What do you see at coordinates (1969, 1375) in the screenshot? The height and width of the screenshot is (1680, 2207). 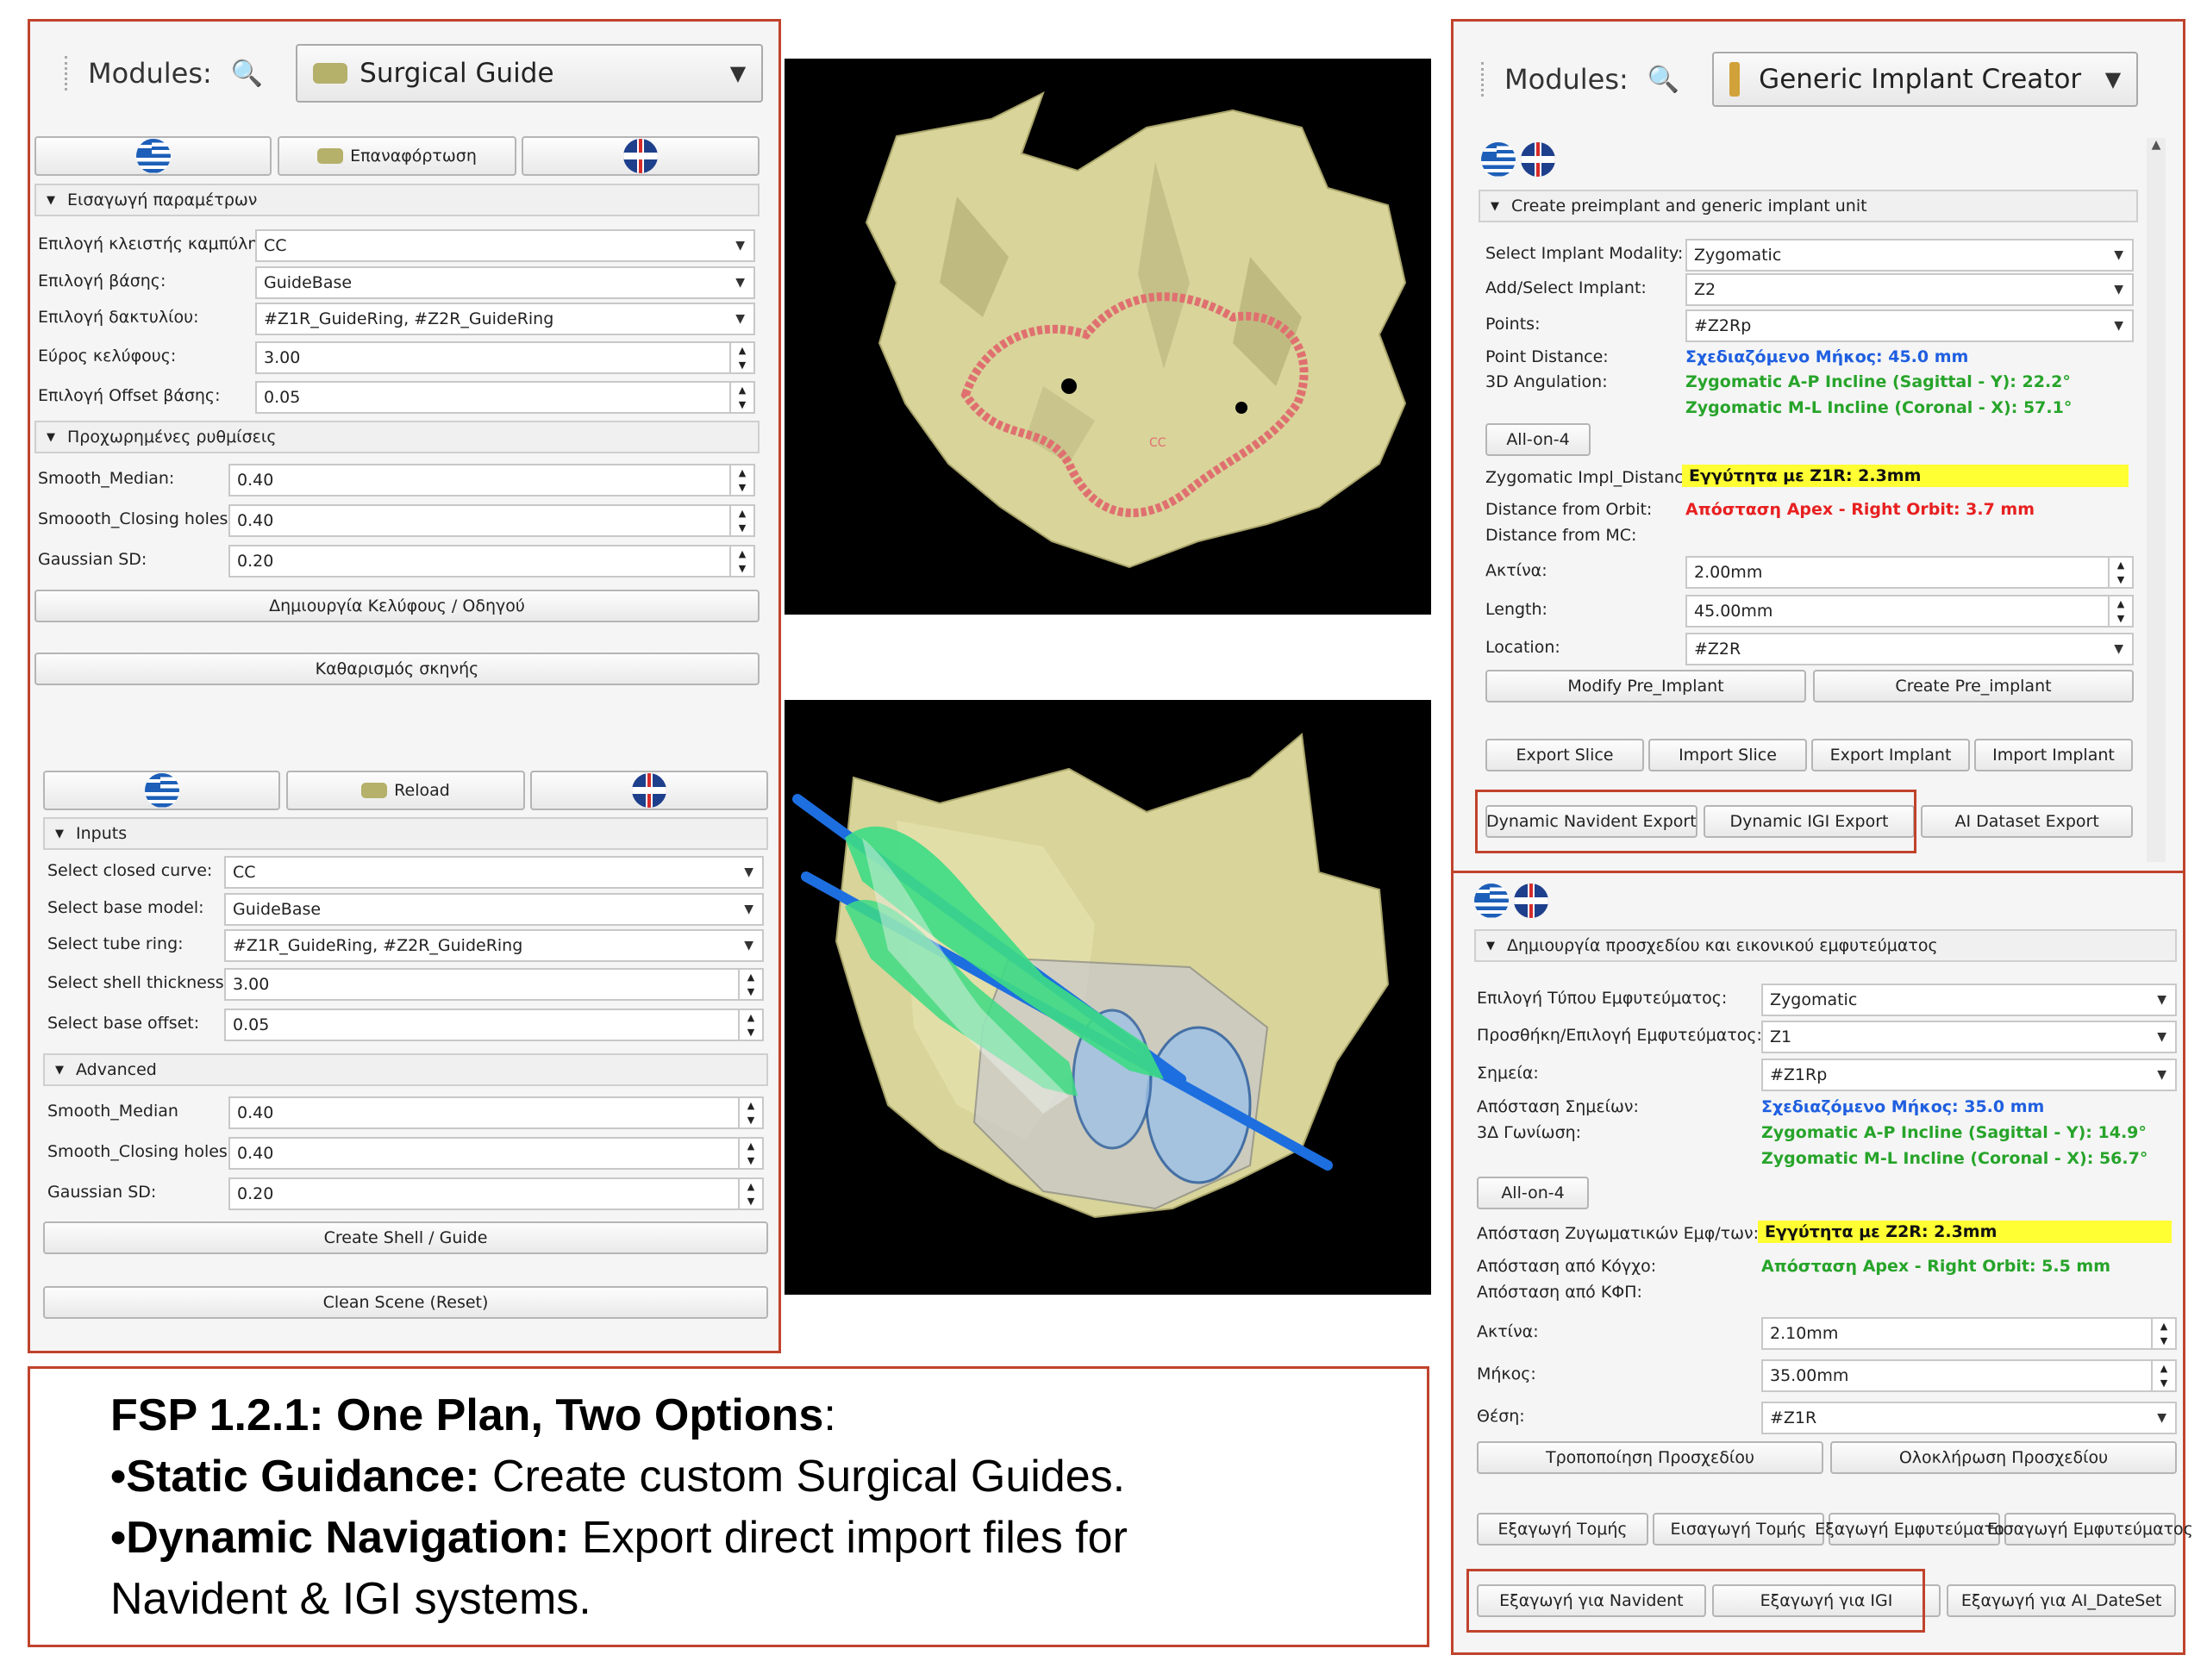 I see `length-spinbox: 35.00mm ▲ ▼` at bounding box center [1969, 1375].